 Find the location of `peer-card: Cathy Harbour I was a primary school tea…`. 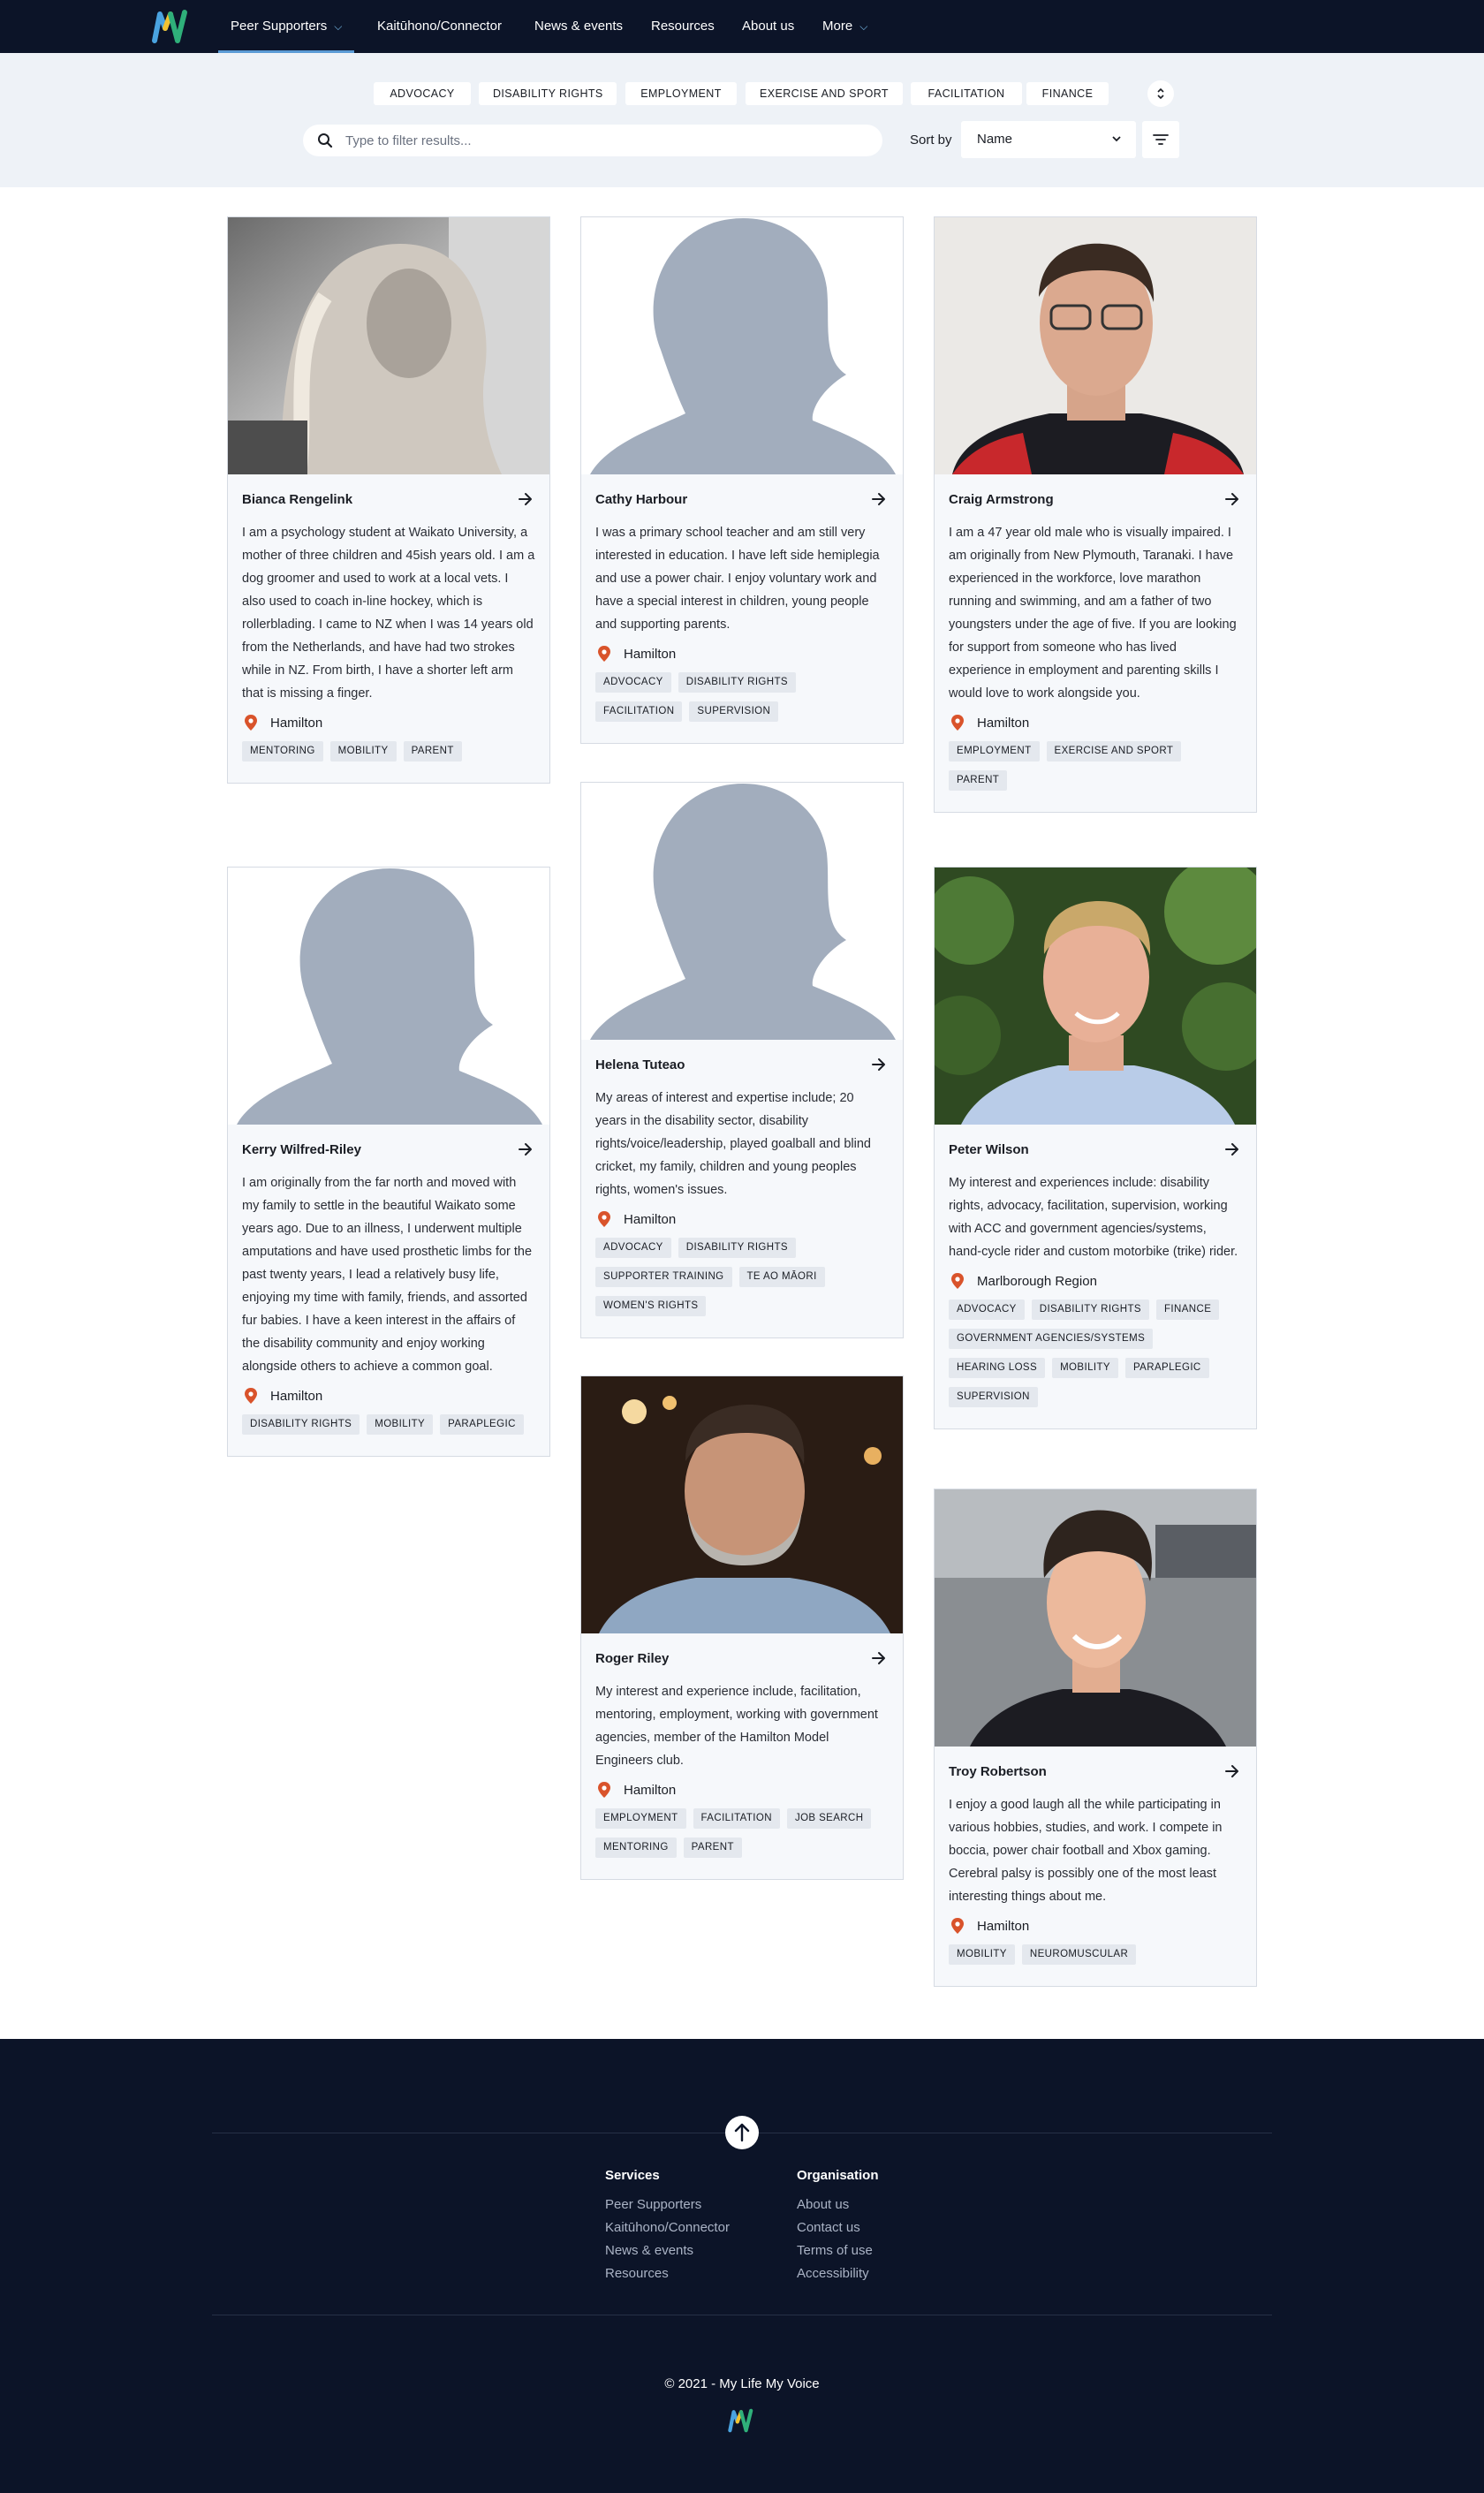

peer-card: Cathy Harbour I was a primary school tea… is located at coordinates (742, 480).